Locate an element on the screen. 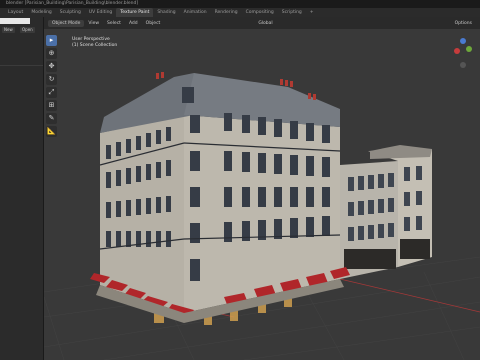  tab-shading: Shading is located at coordinates (166, 12).